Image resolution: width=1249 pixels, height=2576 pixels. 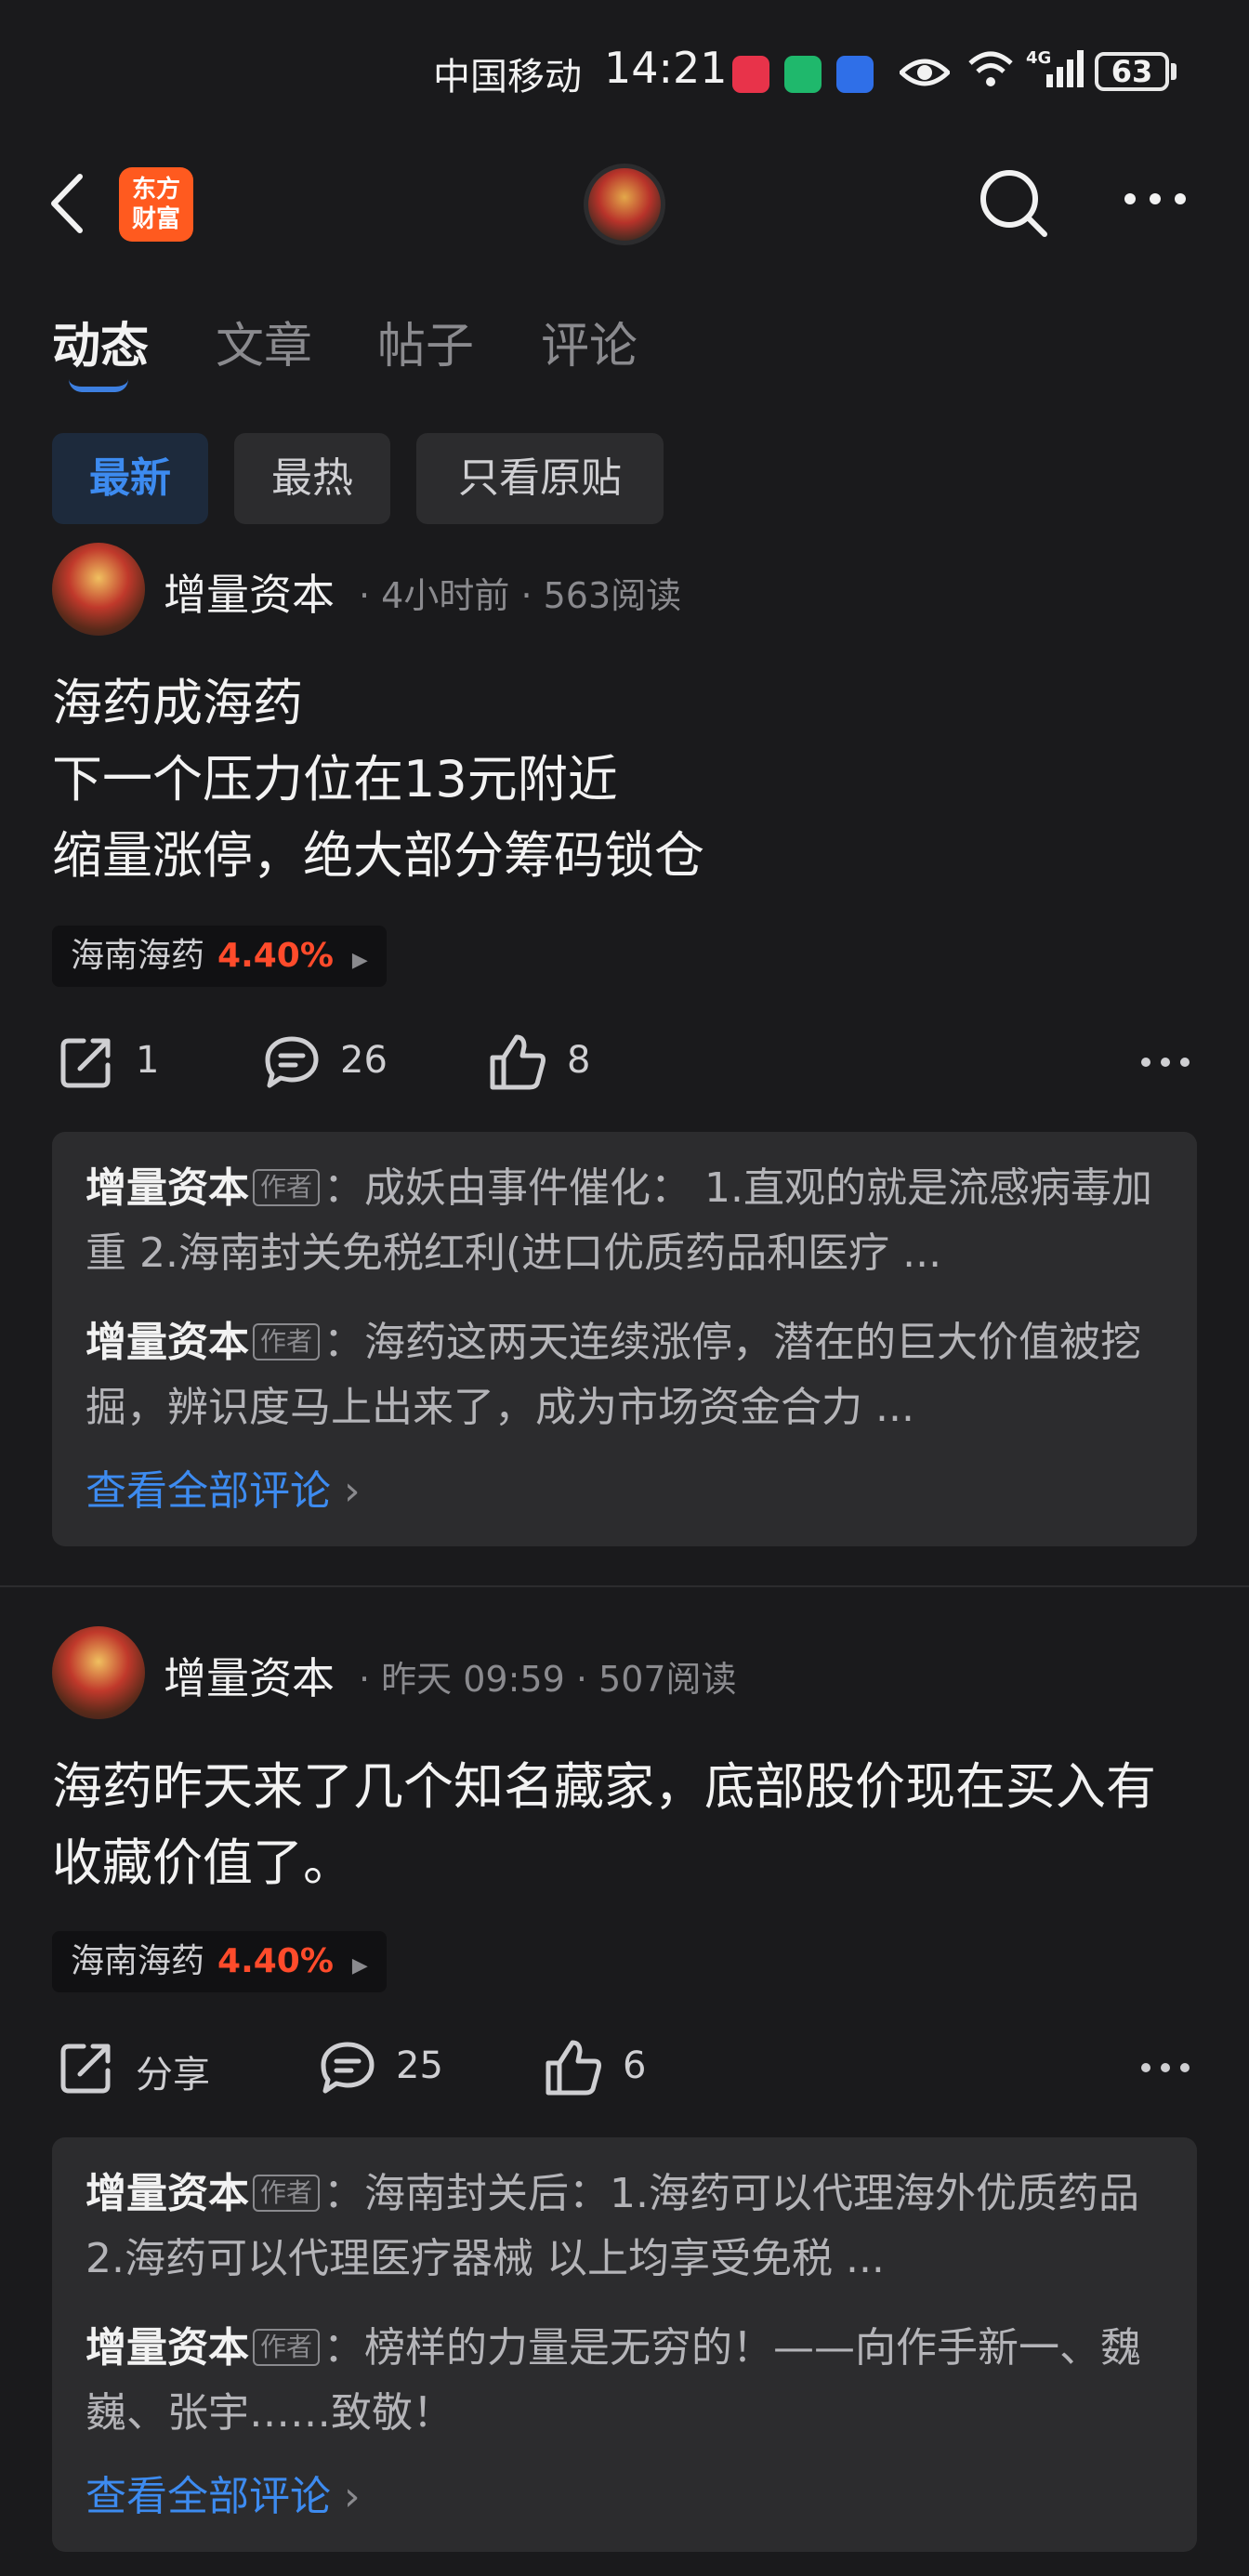 What do you see at coordinates (507, 77) in the screenshot?
I see `carrier-name: 中国移动` at bounding box center [507, 77].